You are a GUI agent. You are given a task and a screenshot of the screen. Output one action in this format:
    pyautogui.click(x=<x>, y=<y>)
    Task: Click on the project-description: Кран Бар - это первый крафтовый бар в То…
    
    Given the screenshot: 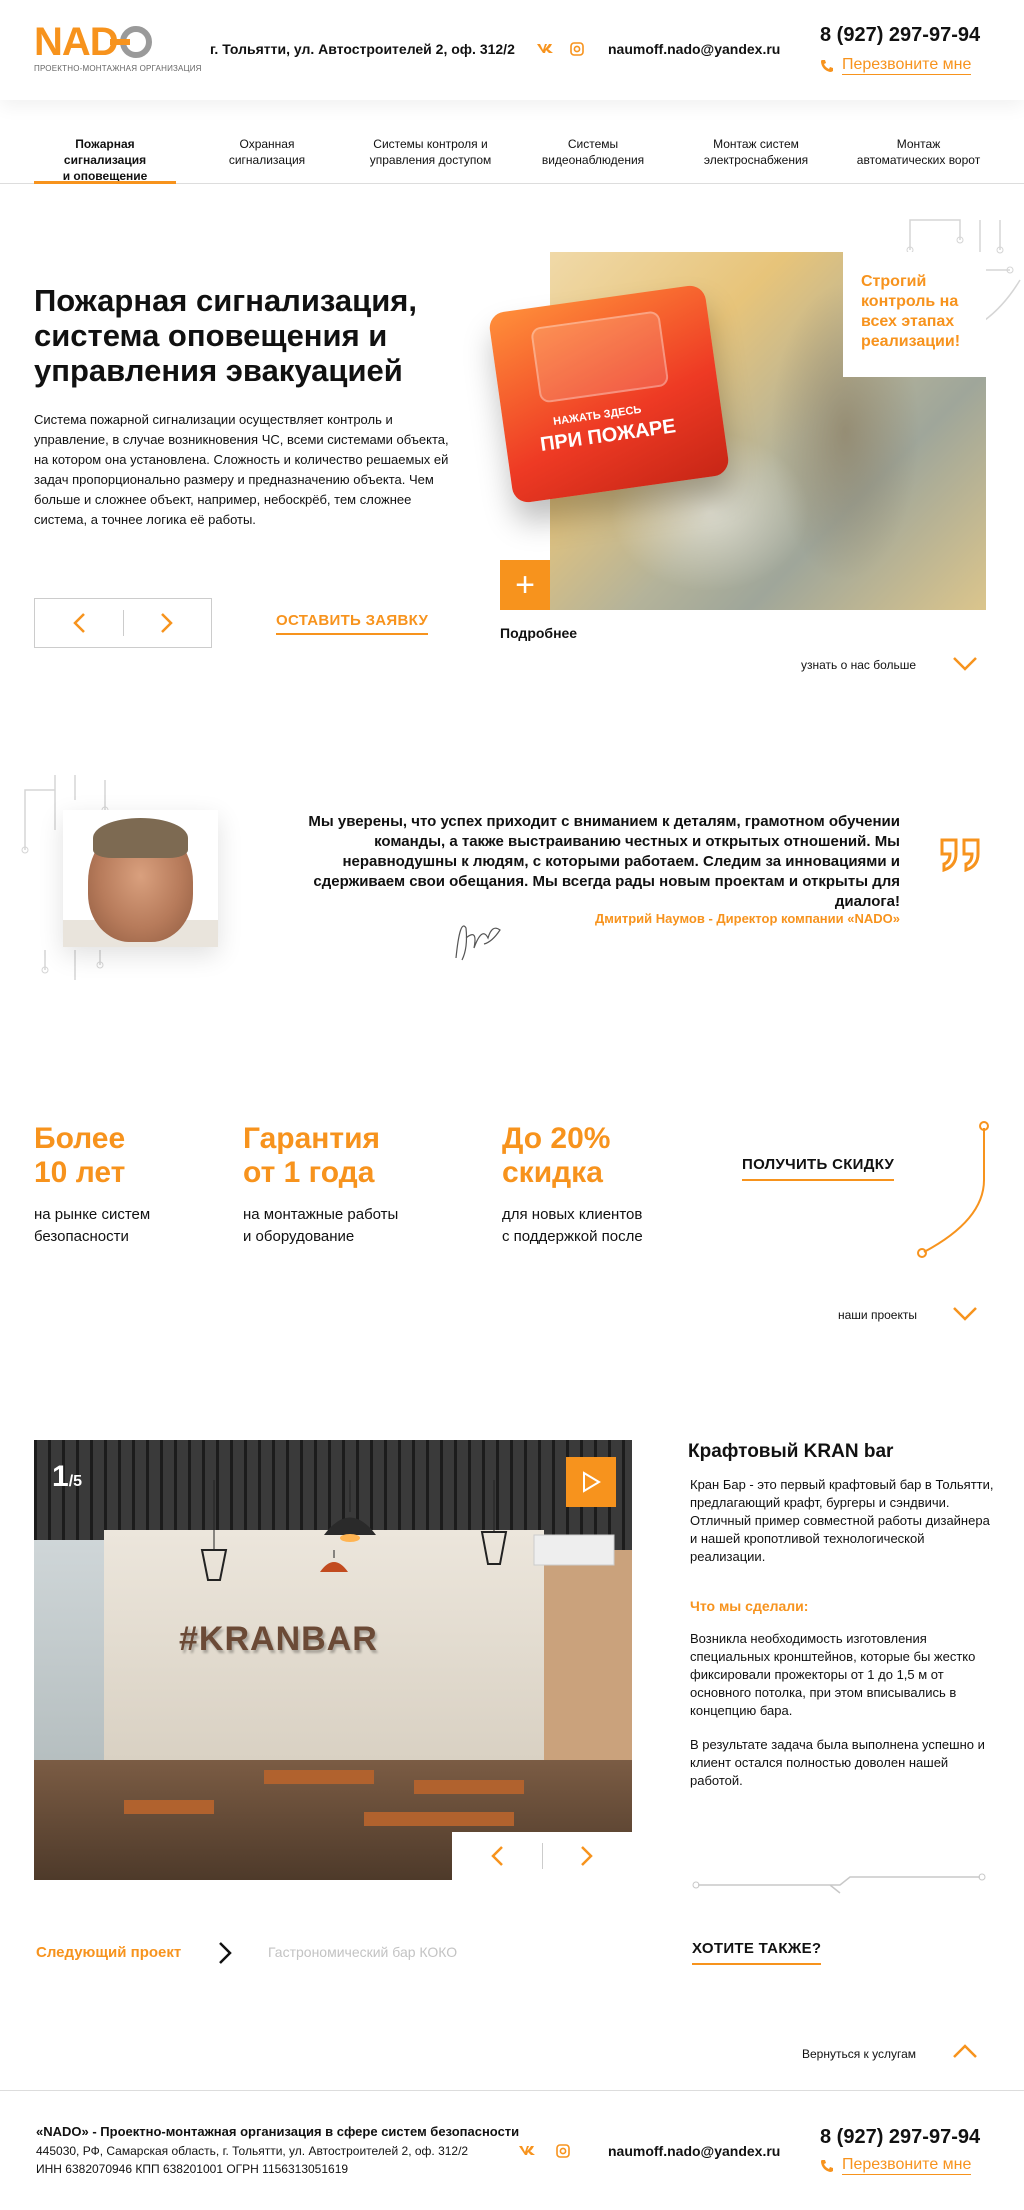 What is the action you would take?
    pyautogui.click(x=842, y=1520)
    